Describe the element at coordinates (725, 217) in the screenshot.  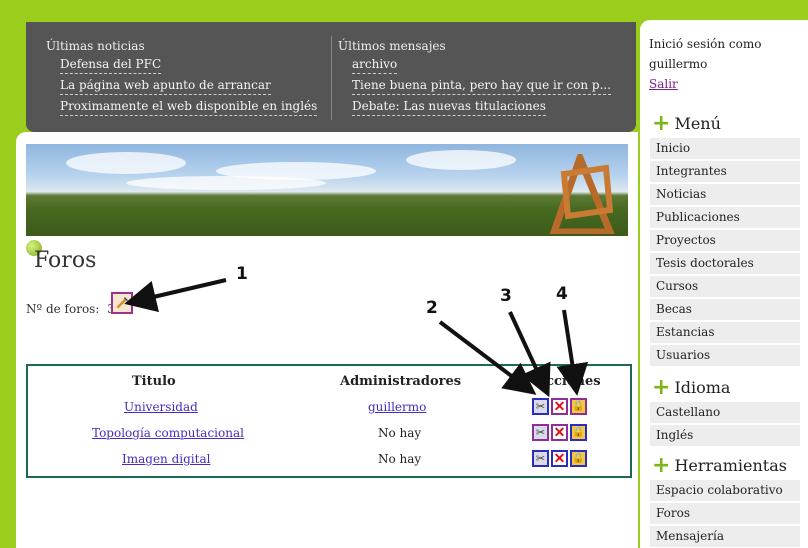
I see `sidebar-item-publicaciones: Publicaciones` at that location.